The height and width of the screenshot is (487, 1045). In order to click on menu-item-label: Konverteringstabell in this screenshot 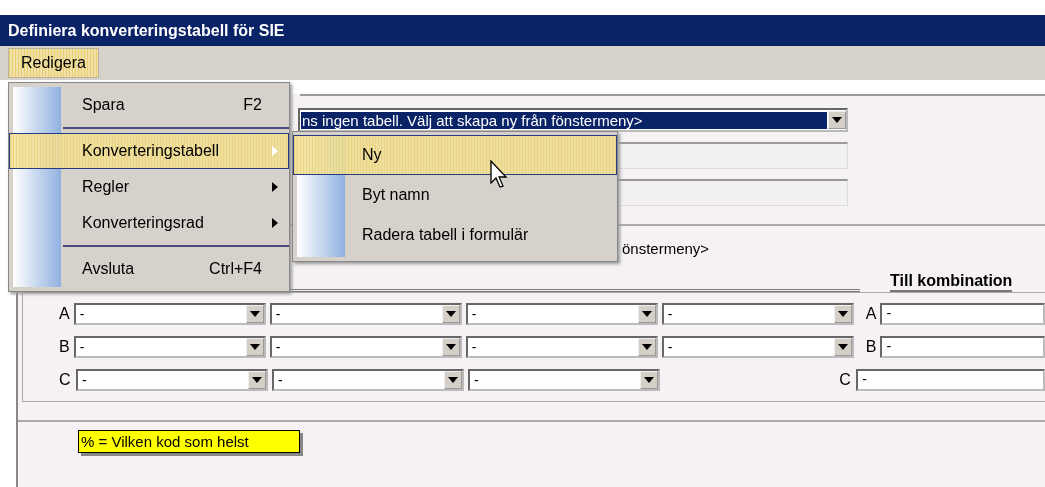, I will do `click(151, 151)`.